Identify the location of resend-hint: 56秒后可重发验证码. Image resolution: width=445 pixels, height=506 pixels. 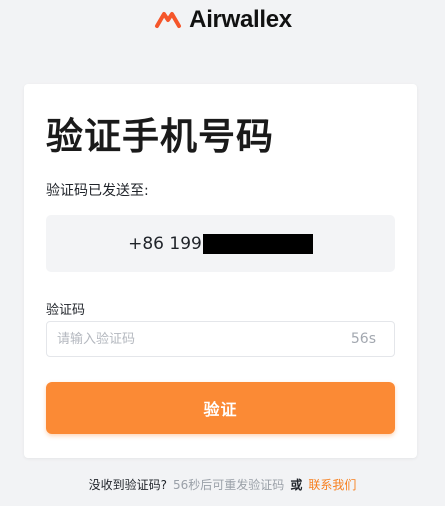
(229, 485).